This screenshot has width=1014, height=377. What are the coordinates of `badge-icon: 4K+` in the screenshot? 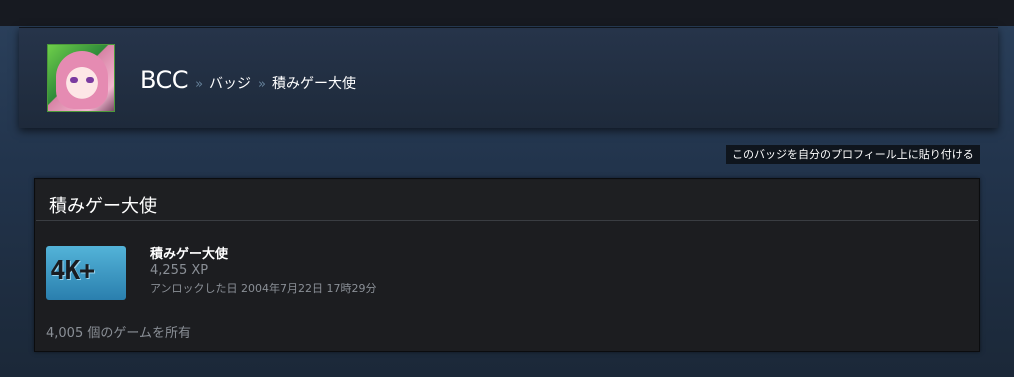 It's located at (86, 273).